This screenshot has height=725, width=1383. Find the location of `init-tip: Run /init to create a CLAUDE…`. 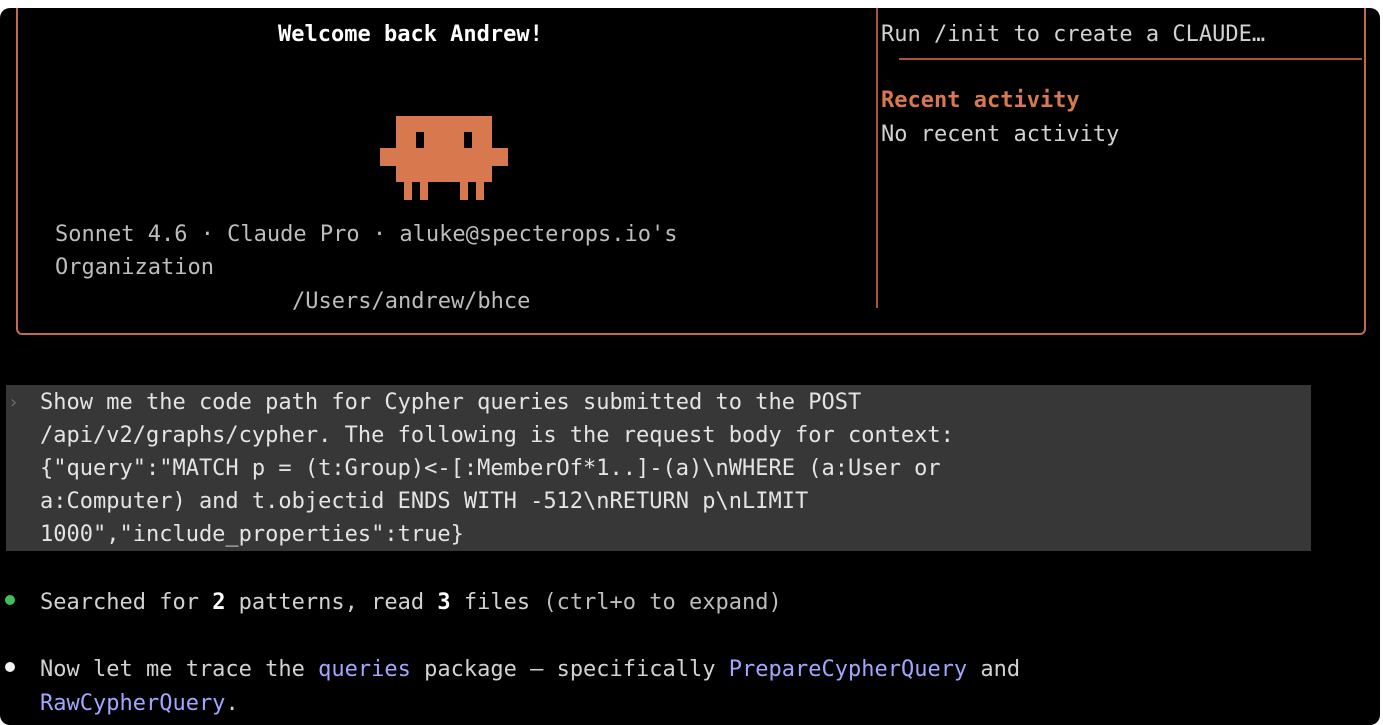

init-tip: Run /init to create a CLAUDE… is located at coordinates (1073, 34).